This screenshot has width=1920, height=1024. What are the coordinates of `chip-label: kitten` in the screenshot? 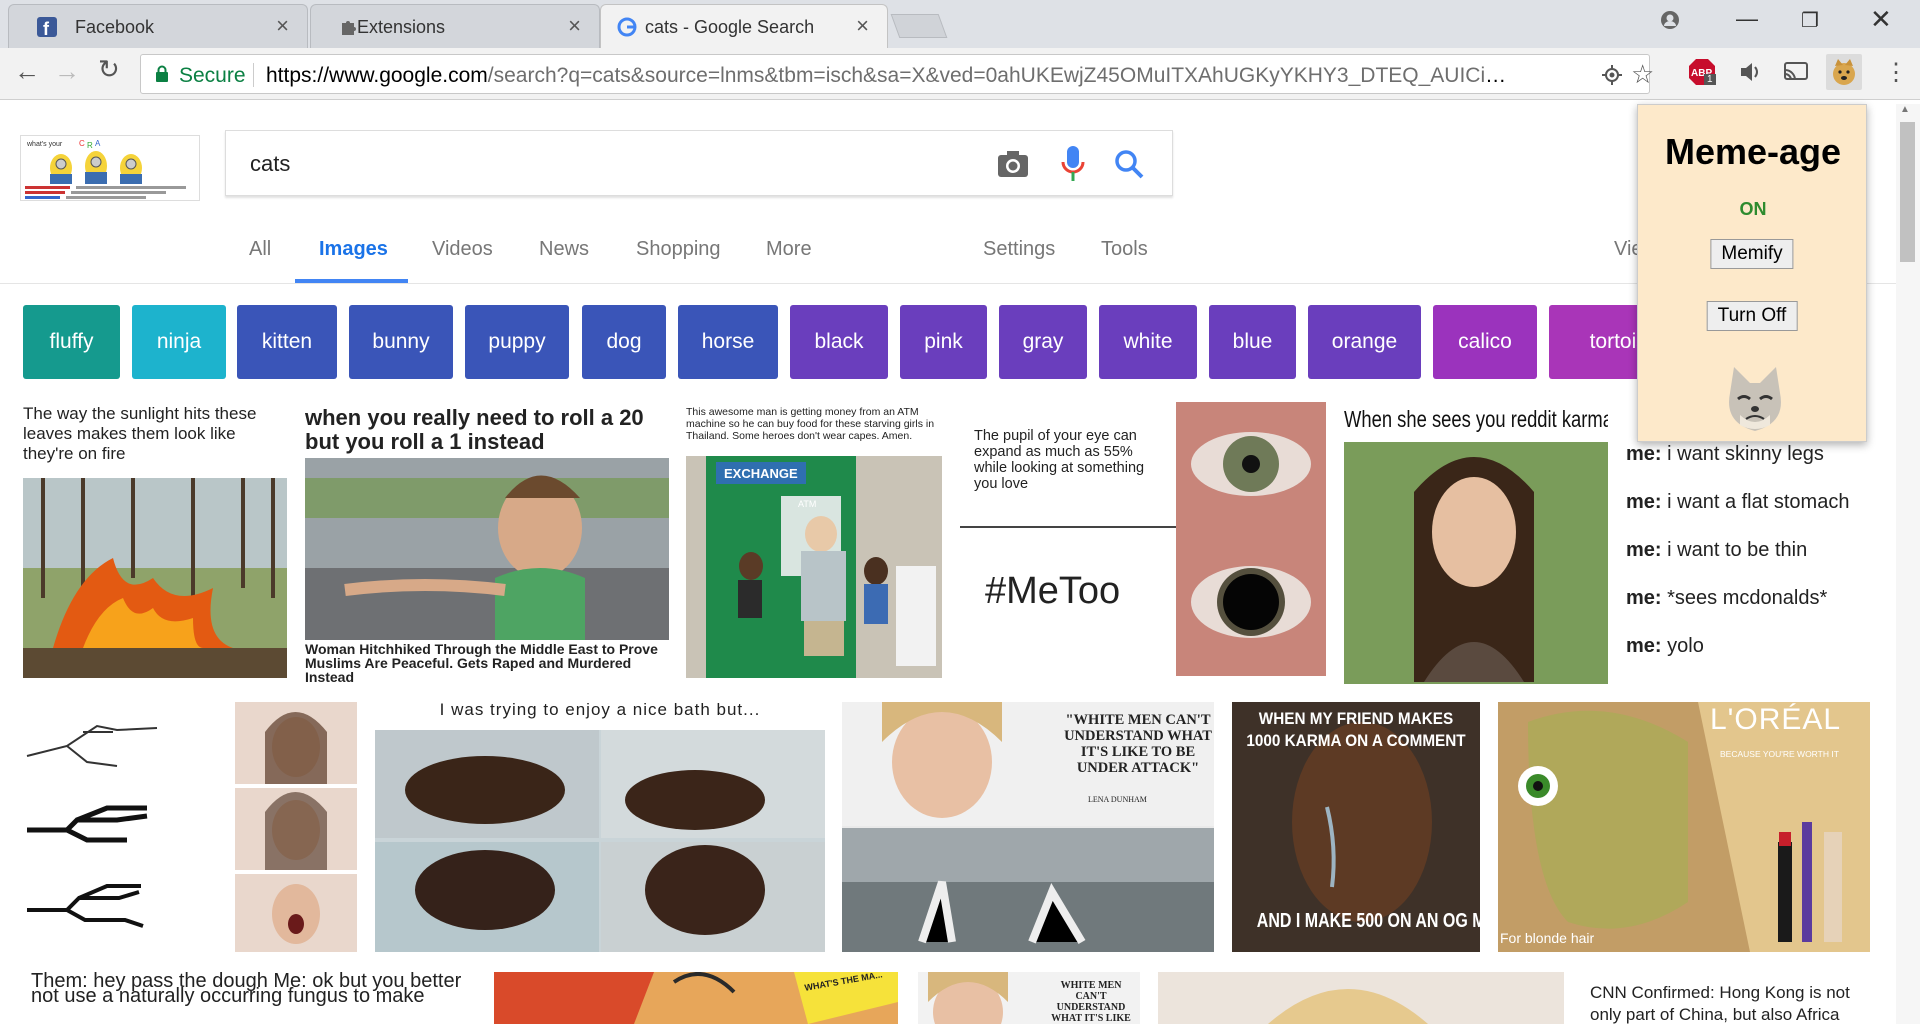 It's located at (287, 341).